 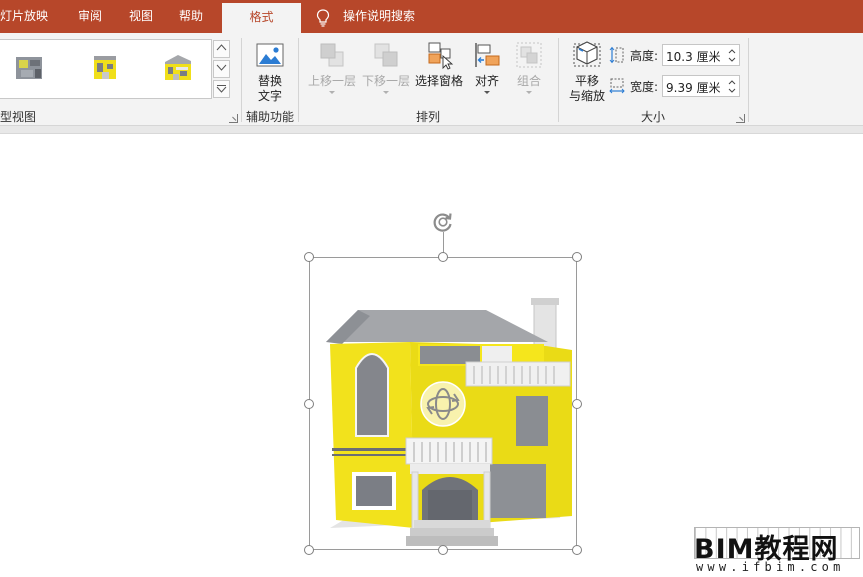 What do you see at coordinates (587, 54) in the screenshot?
I see `pan-zoom-icon` at bounding box center [587, 54].